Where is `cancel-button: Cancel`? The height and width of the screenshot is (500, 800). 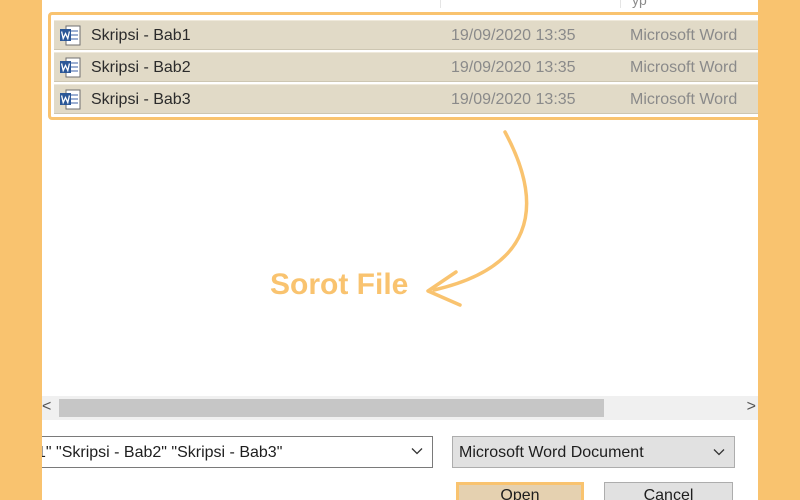 cancel-button: Cancel is located at coordinates (668, 491).